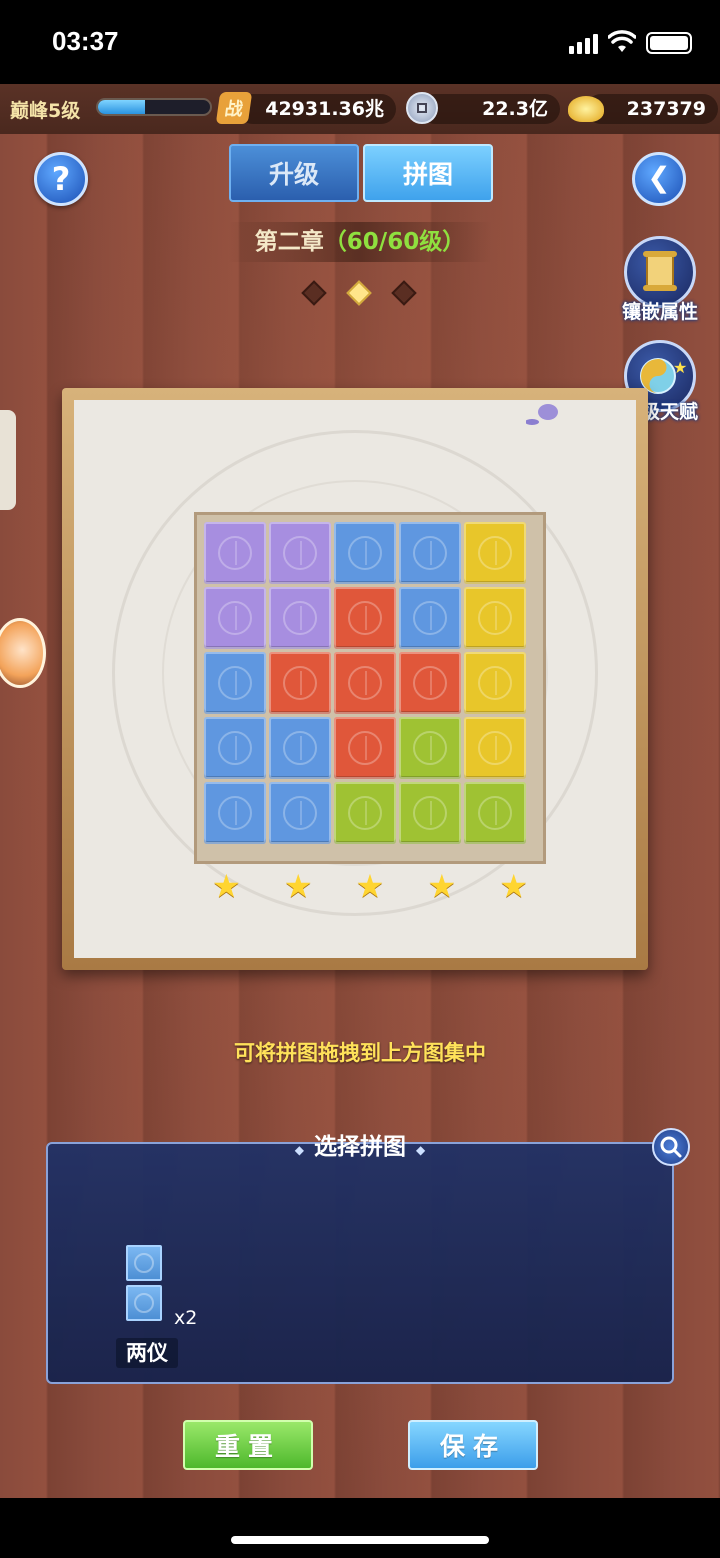 This screenshot has height=1558, width=720. I want to click on coin-value: 22.3亿, so click(490, 109).